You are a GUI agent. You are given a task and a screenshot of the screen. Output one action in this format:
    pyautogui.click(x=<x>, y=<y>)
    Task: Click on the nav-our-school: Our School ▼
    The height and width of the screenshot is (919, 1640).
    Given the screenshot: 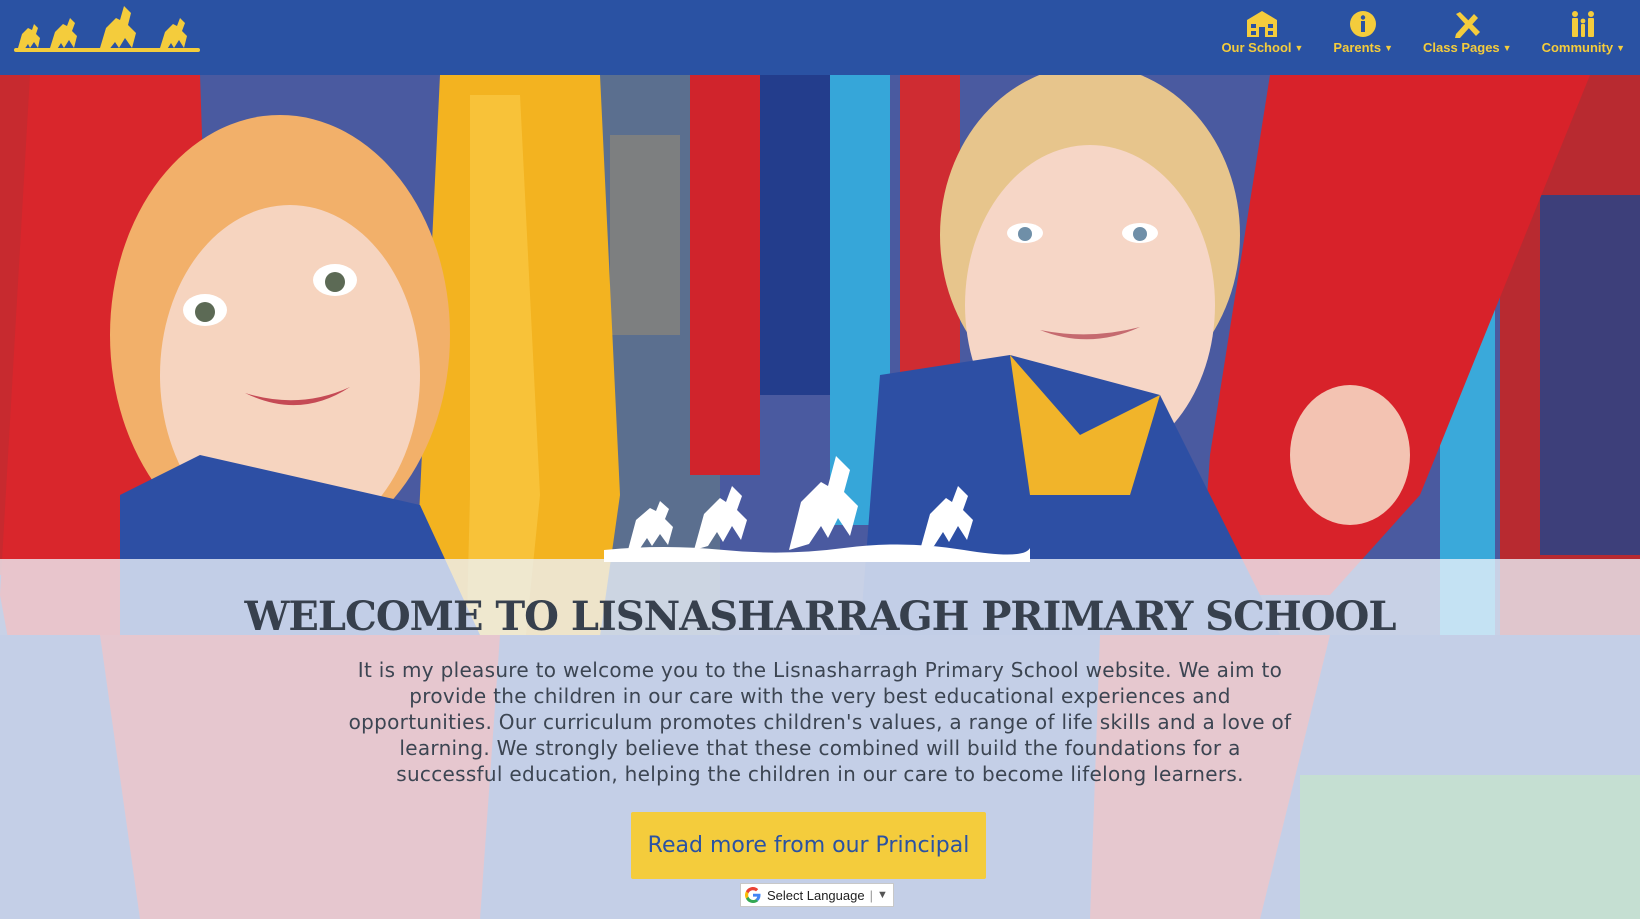 What is the action you would take?
    pyautogui.click(x=1262, y=37)
    